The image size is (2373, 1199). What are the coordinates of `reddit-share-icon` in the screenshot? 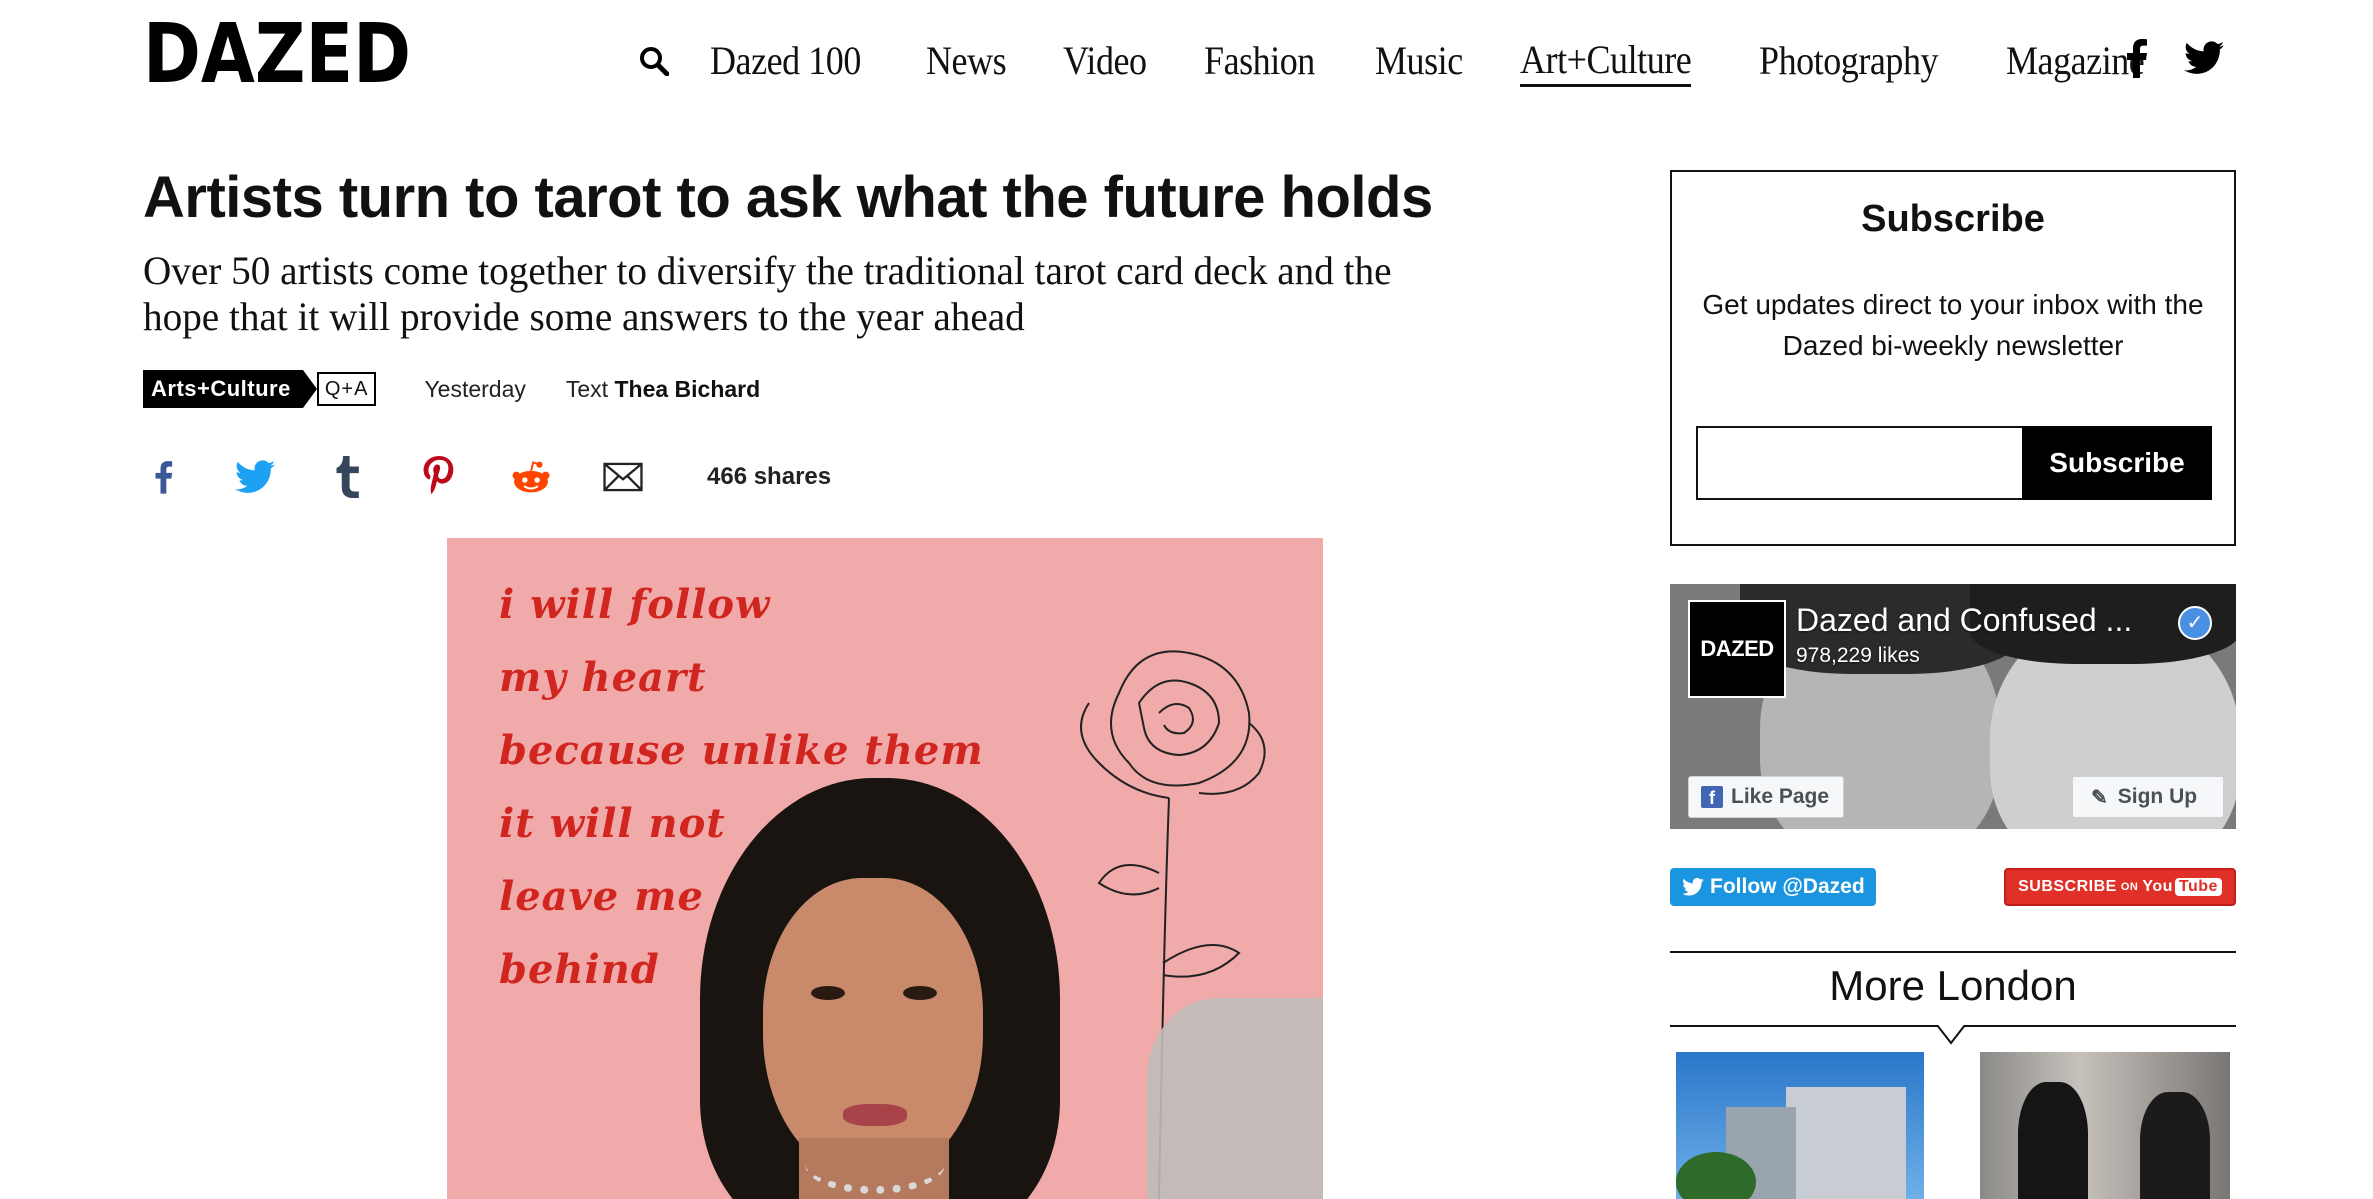 It's located at (531, 477).